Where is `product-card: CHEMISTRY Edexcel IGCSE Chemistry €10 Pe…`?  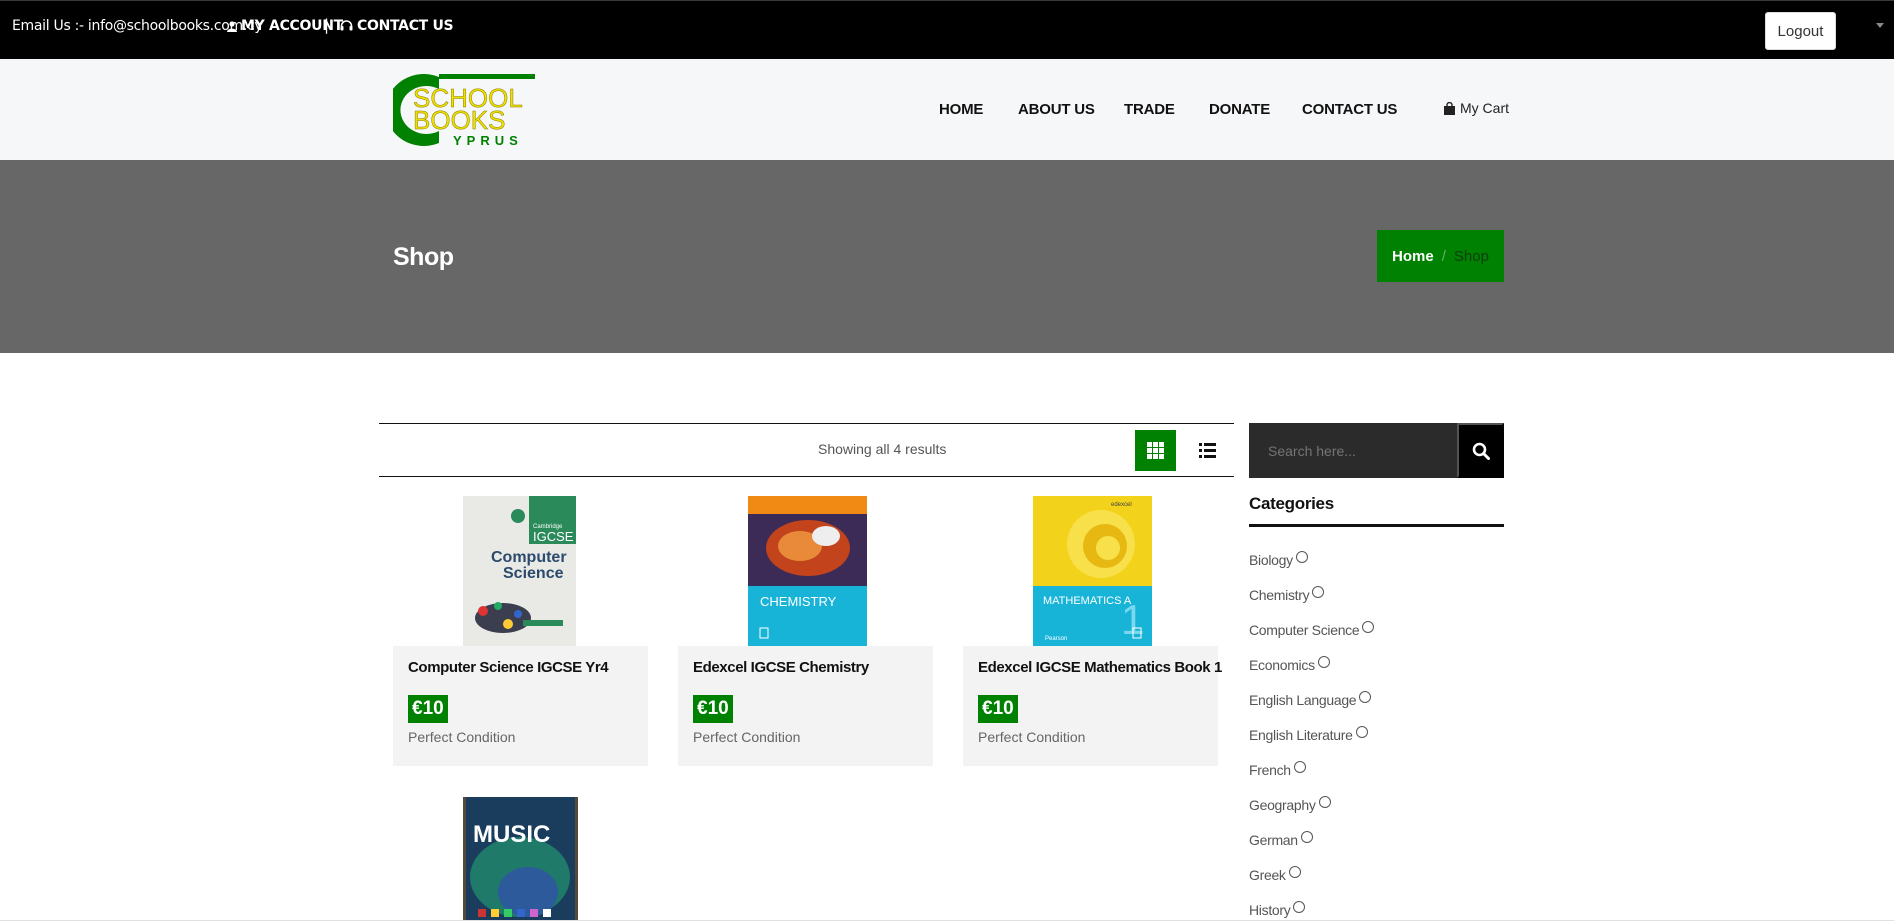
product-card: CHEMISTRY Edexcel IGCSE Chemistry €10 Pe… is located at coordinates (805, 631).